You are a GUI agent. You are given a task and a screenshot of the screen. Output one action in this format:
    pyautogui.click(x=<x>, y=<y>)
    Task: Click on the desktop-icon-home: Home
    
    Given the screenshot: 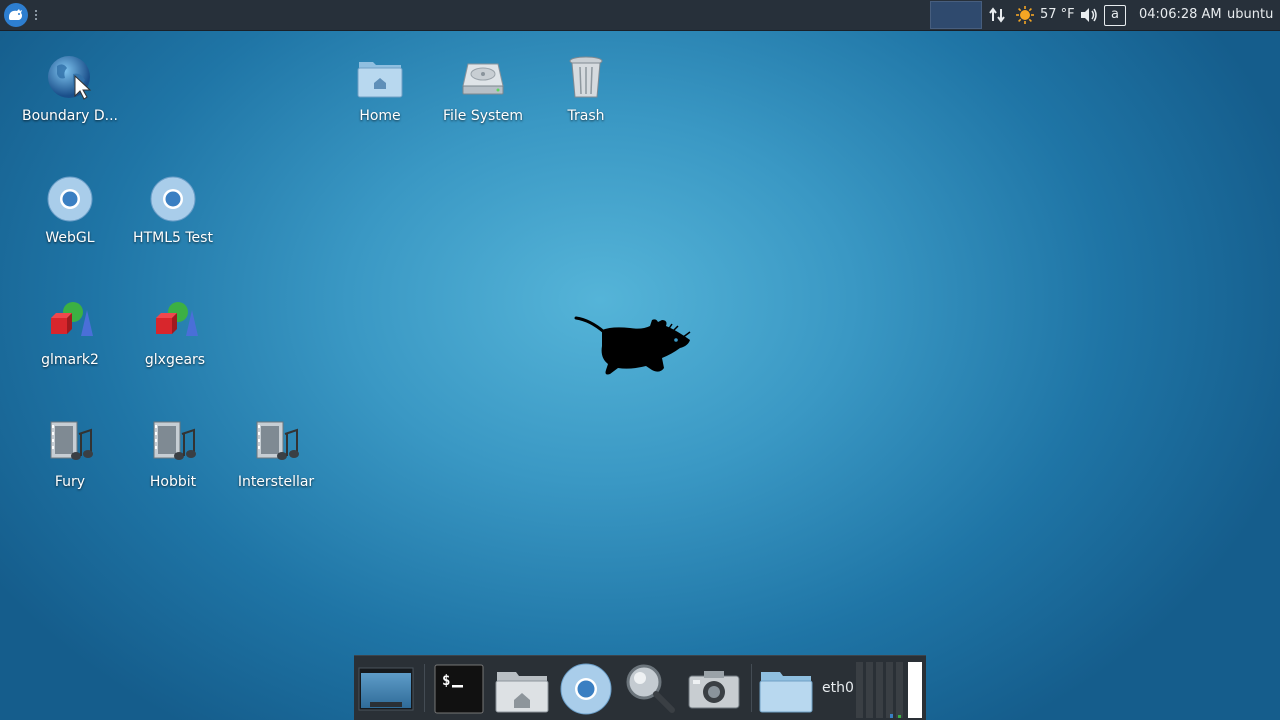 What is the action you would take?
    pyautogui.click(x=380, y=88)
    